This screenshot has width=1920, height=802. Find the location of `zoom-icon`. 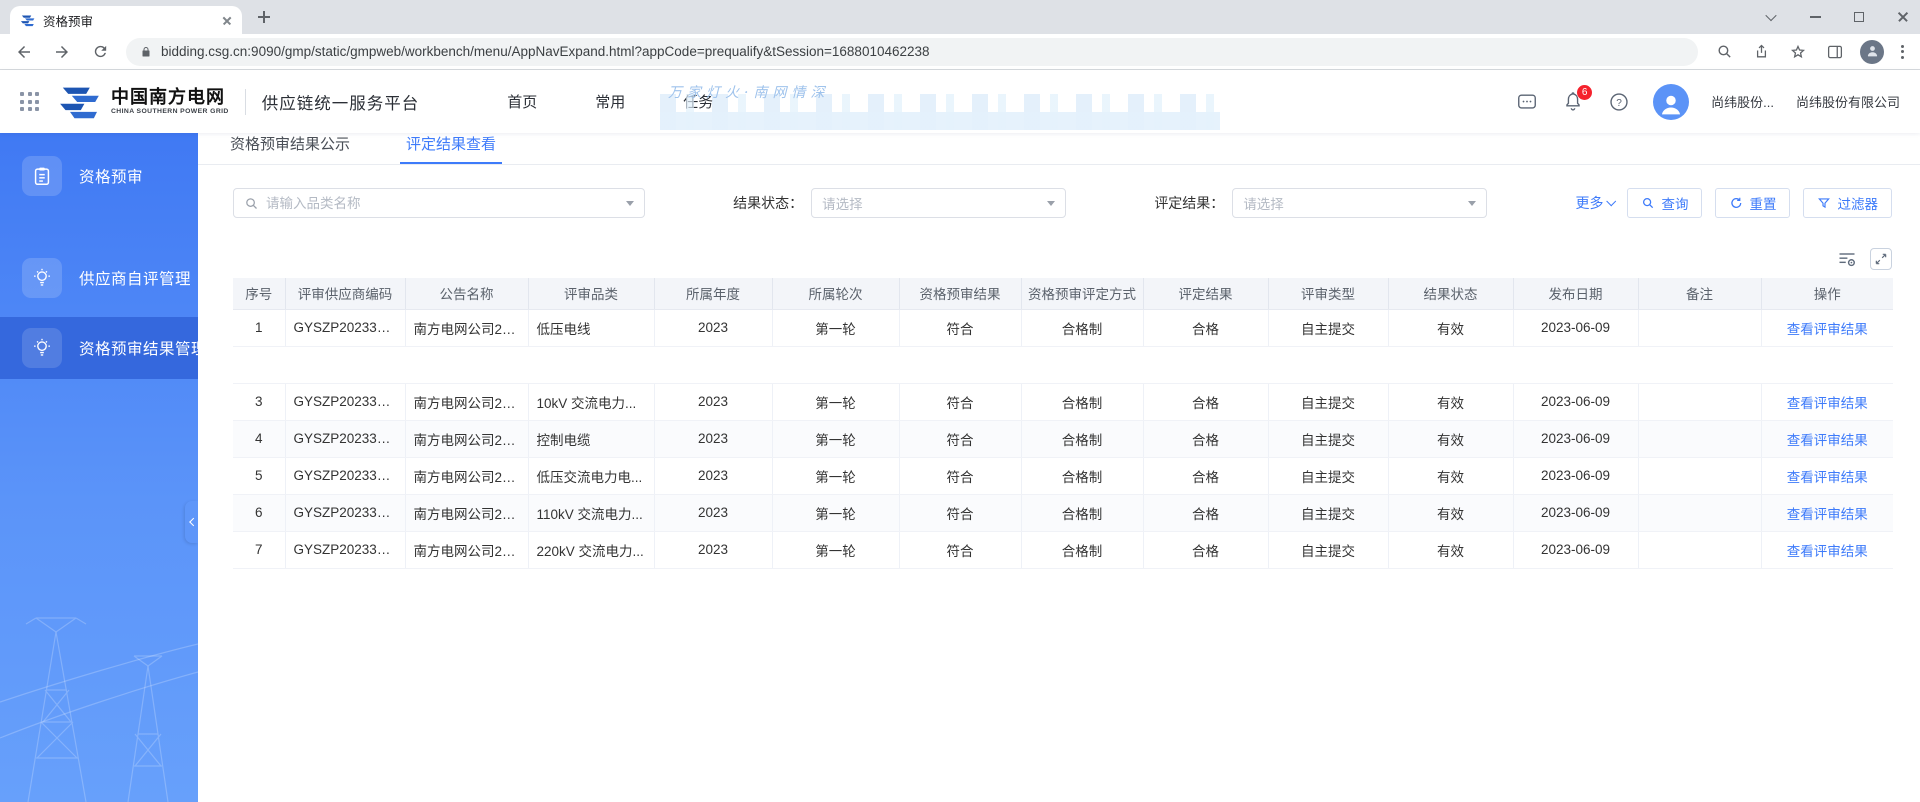

zoom-icon is located at coordinates (1724, 52).